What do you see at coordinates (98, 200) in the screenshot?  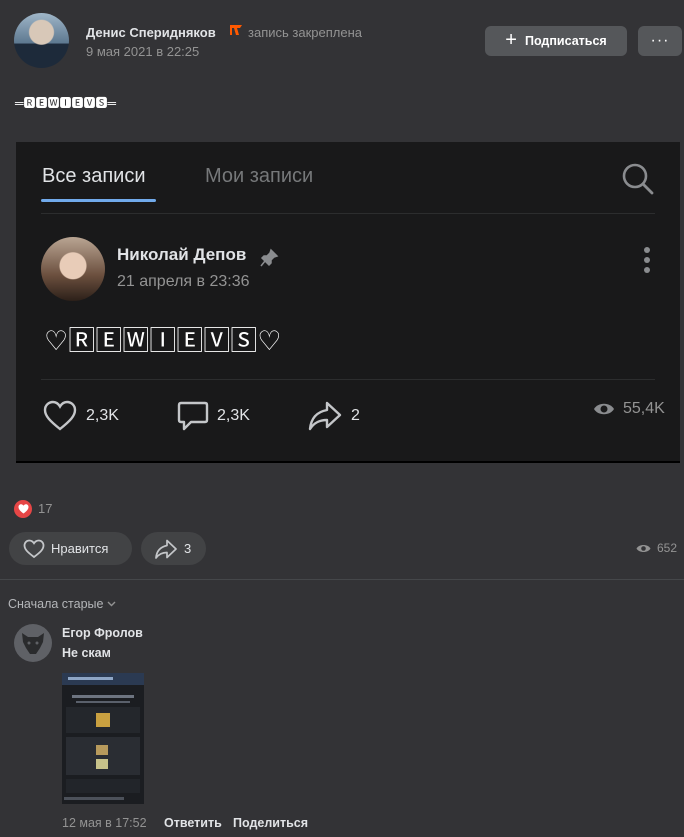 I see `image-tab-underline` at bounding box center [98, 200].